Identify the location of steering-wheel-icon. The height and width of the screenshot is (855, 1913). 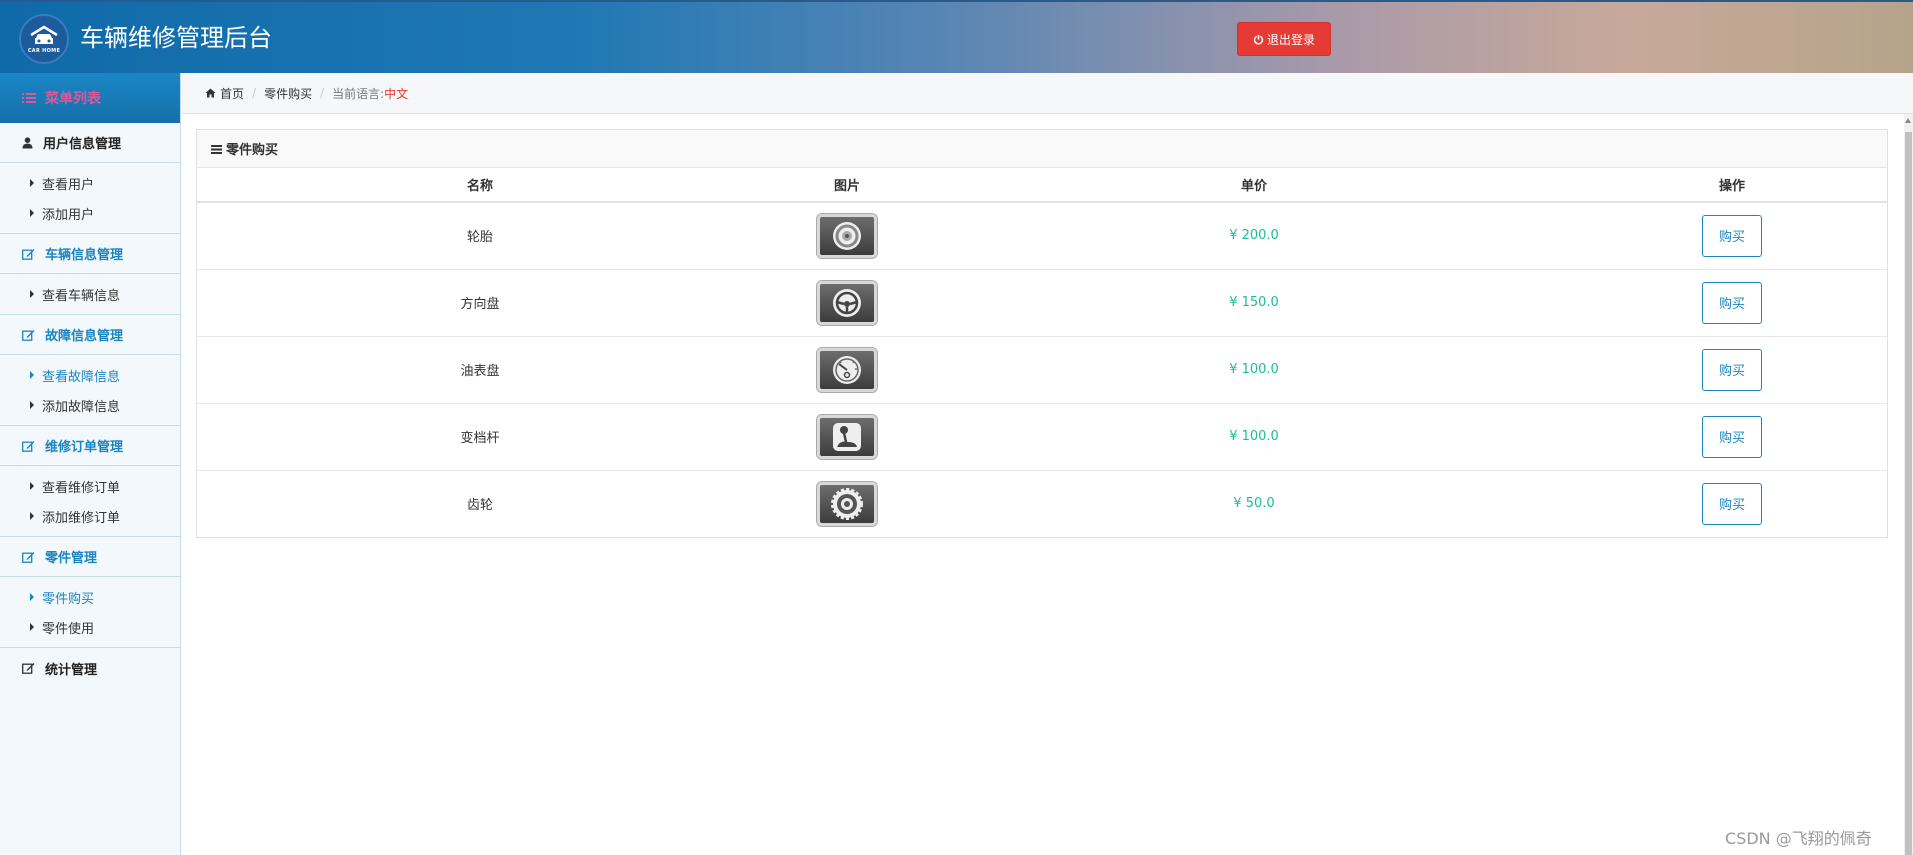
(847, 302).